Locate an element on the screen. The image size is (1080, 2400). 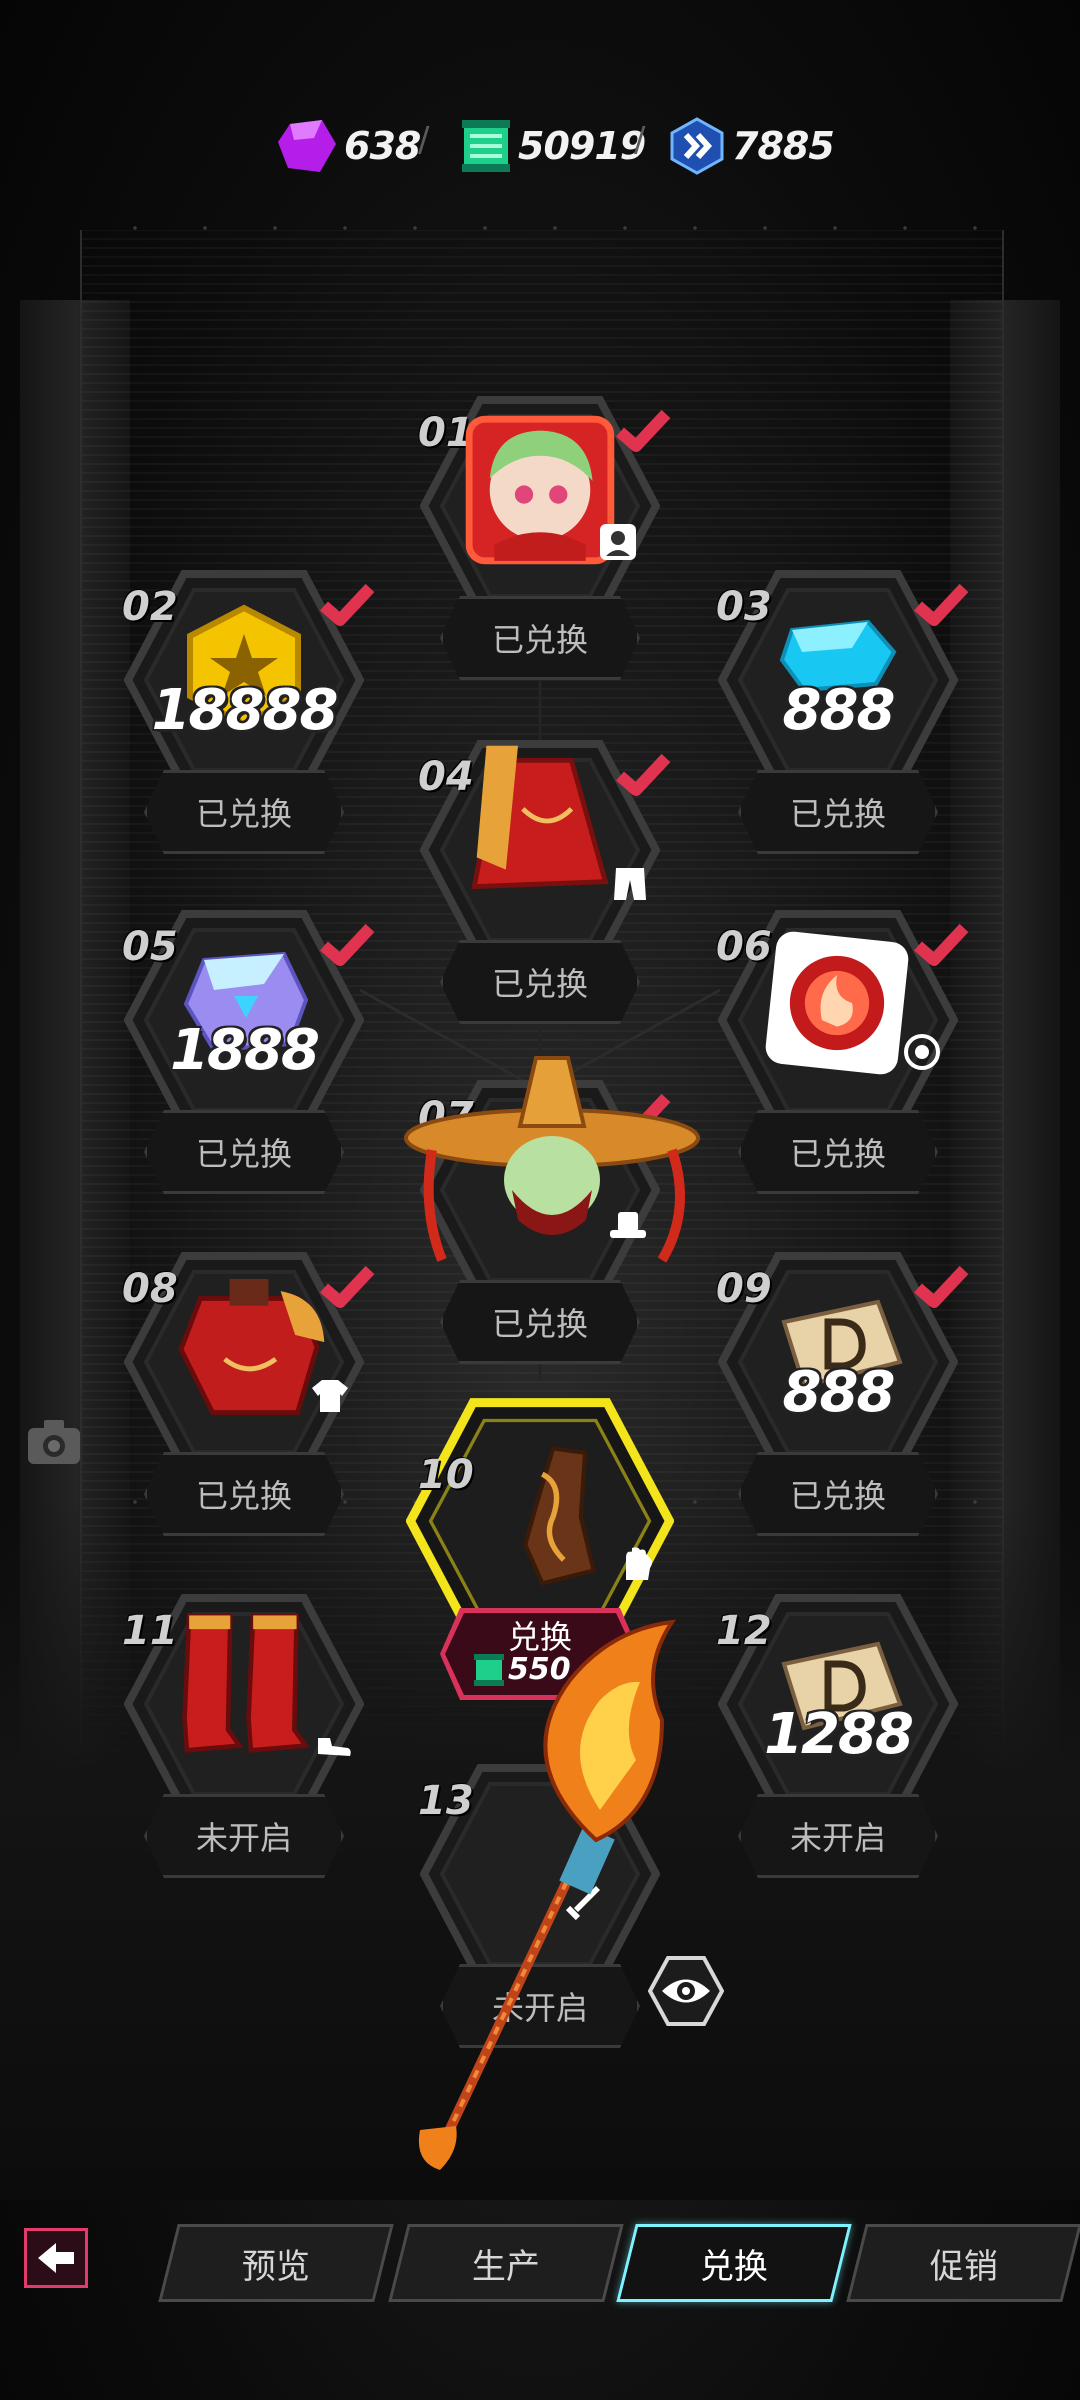
reward-amount: 1288 is located at coordinates (839, 1734).